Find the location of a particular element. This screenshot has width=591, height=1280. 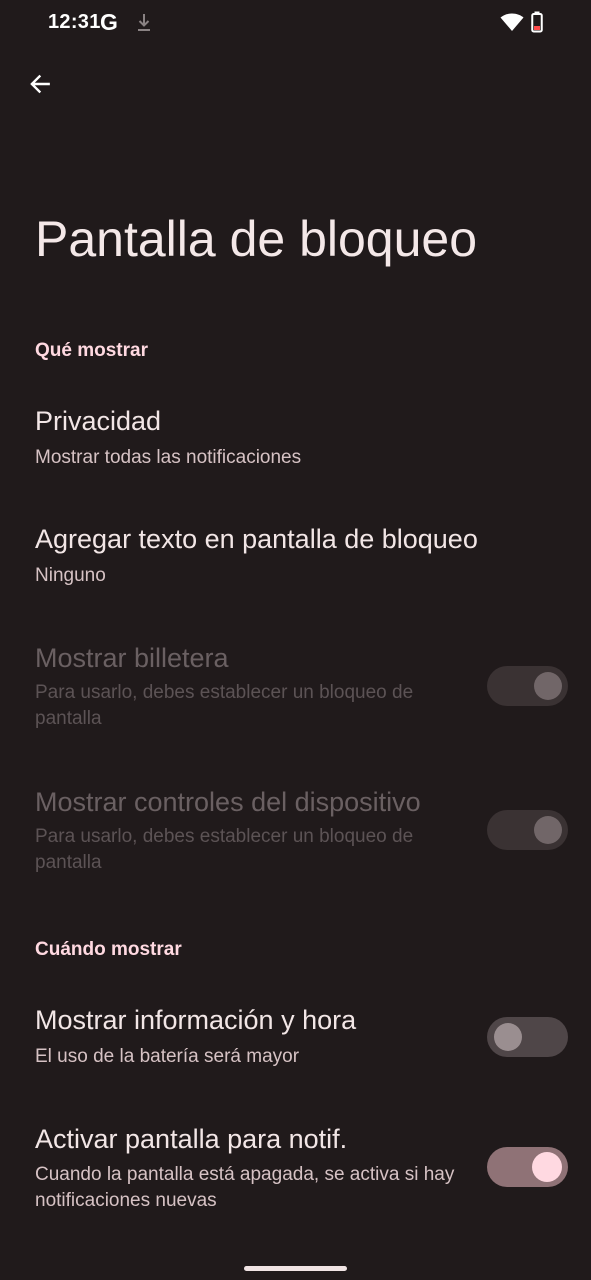

pref-title: Agregar texto en pantalla de bloqueo is located at coordinates (256, 539).